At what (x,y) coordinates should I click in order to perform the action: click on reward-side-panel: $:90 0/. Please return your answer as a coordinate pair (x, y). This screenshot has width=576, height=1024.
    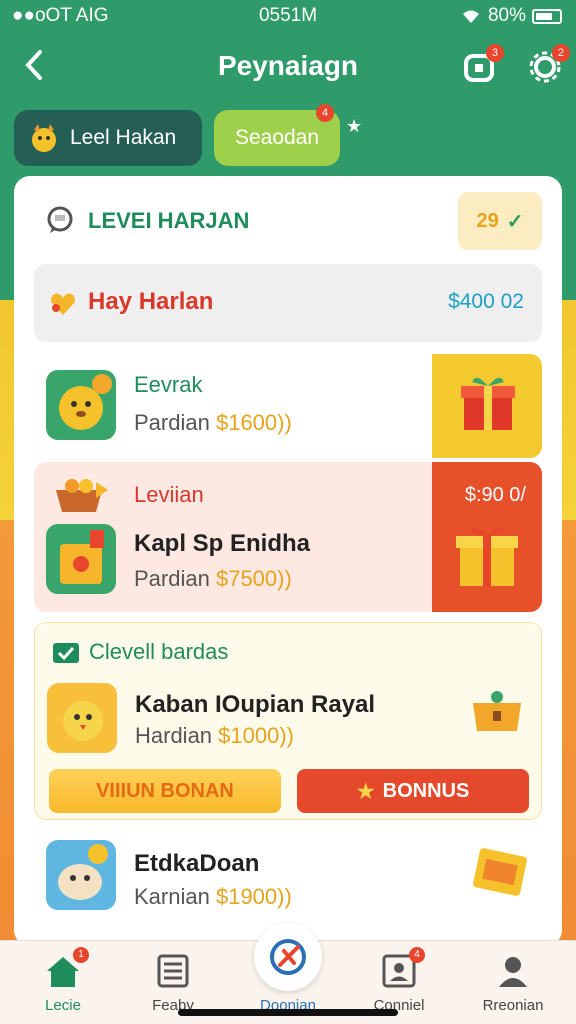
    Looking at the image, I should click on (487, 537).